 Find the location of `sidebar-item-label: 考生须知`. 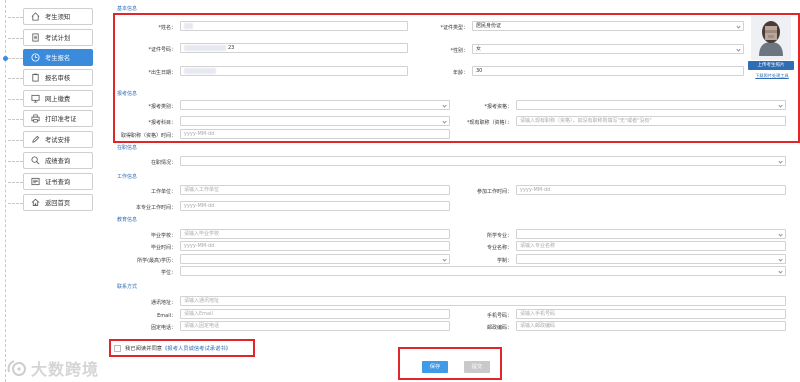

sidebar-item-label: 考生须知 is located at coordinates (58, 17).